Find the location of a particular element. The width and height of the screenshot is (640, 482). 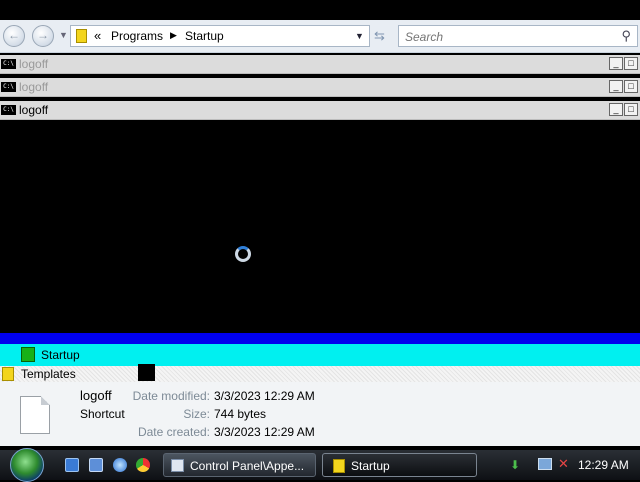

list-item-templates: Templates is located at coordinates (320, 374).